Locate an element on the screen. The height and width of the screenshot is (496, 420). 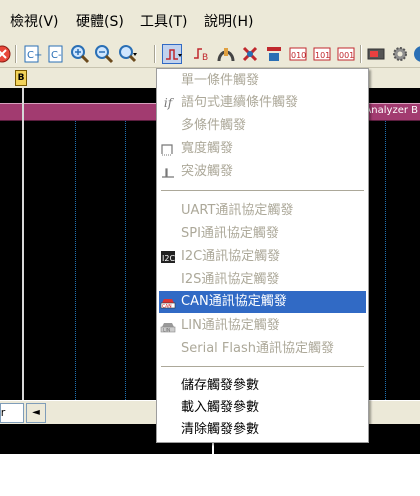
trigger-edge-icon: B is located at coordinates (202, 54).